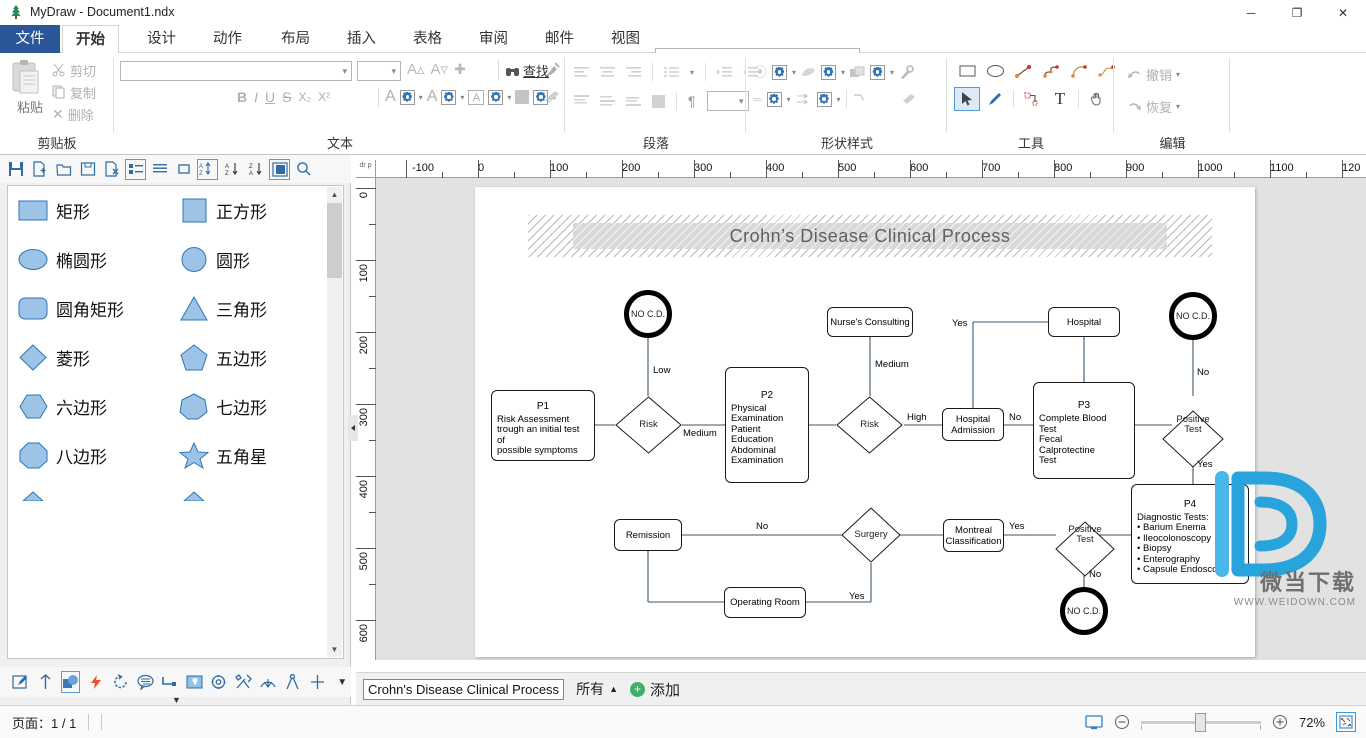 This screenshot has width=1366, height=738. What do you see at coordinates (270, 97) in the screenshot?
I see `underline-button: U` at bounding box center [270, 97].